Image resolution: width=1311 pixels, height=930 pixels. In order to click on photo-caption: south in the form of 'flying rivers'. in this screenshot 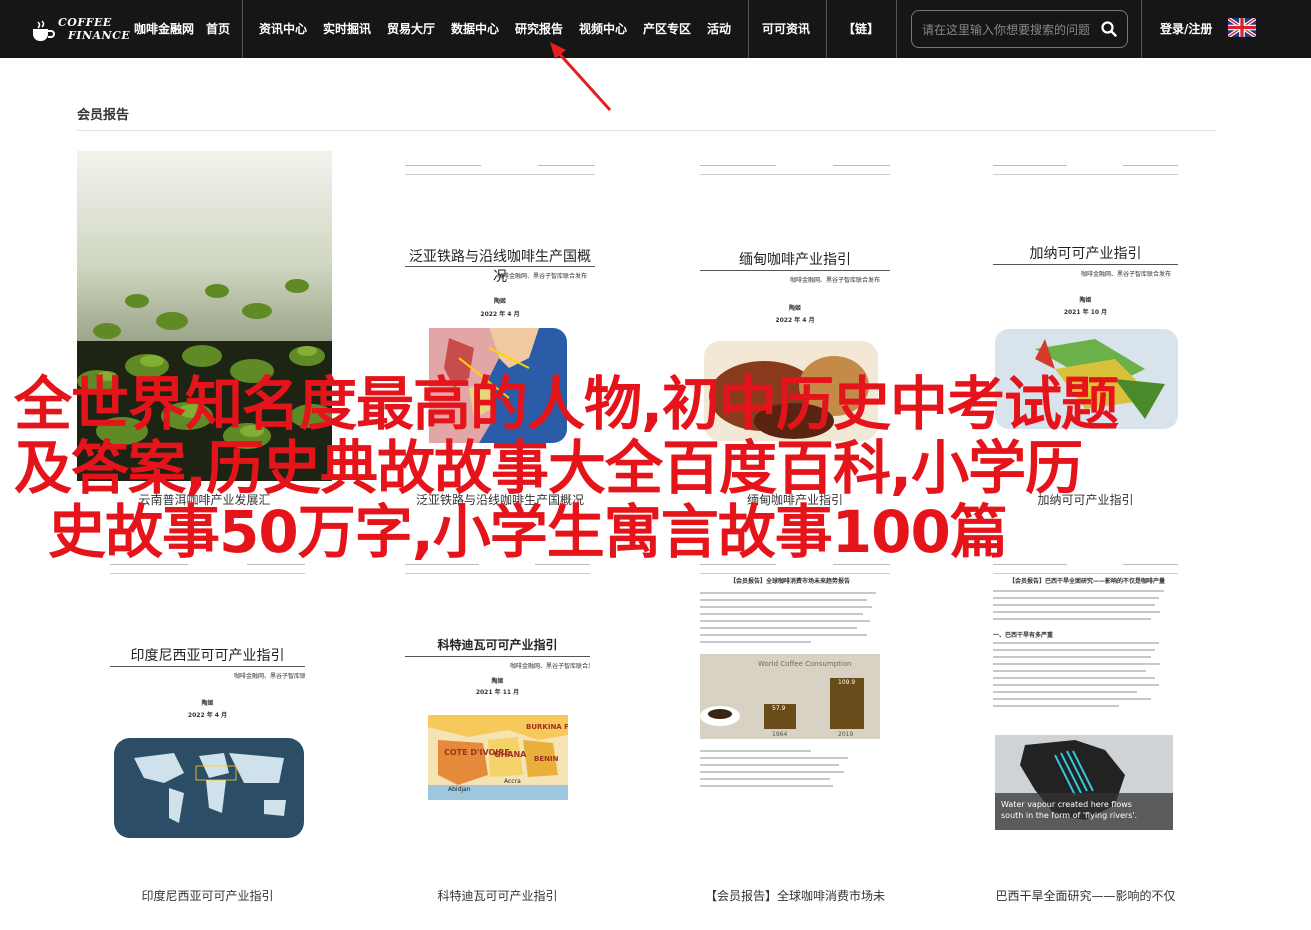, I will do `click(1069, 815)`.